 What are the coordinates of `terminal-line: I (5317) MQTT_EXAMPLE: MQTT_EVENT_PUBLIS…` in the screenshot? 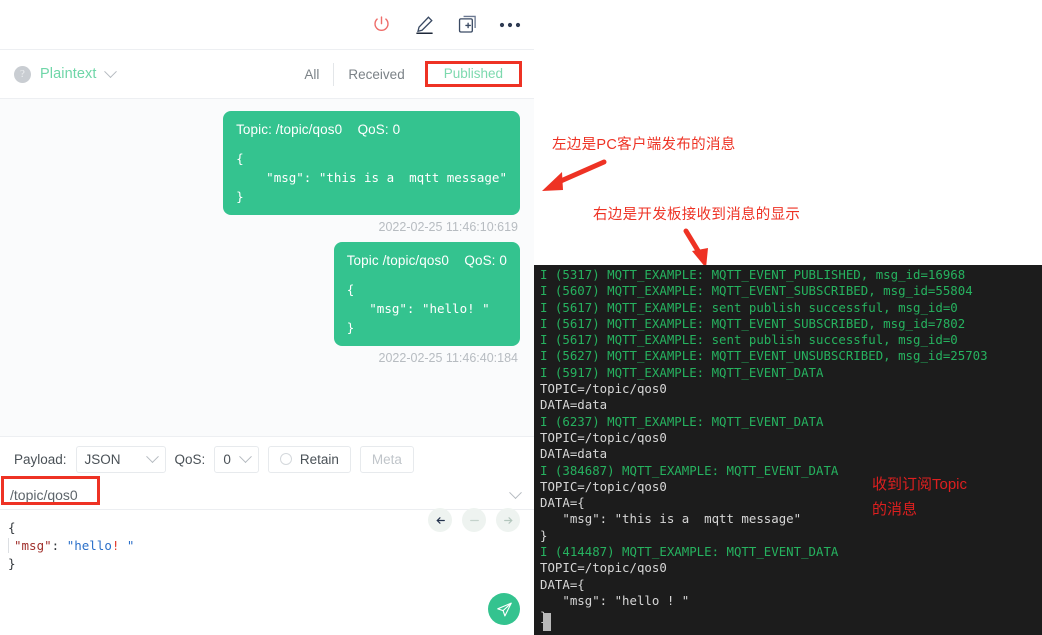 It's located at (753, 274).